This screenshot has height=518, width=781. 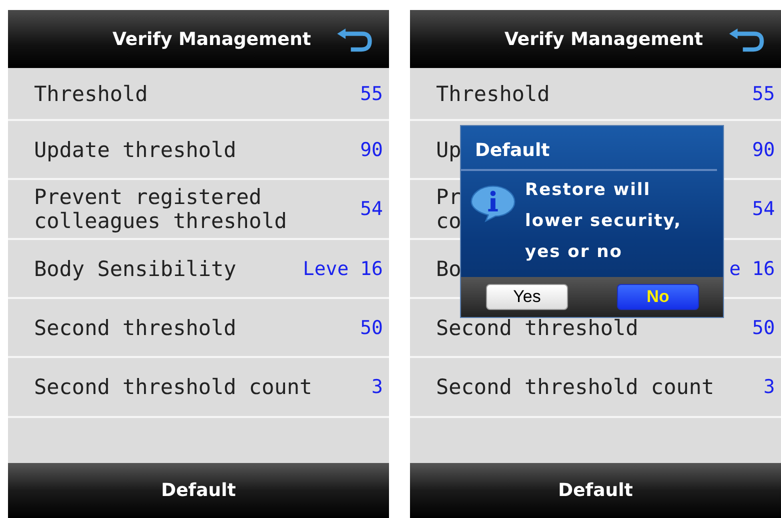 What do you see at coordinates (589, 148) in the screenshot?
I see `dialog-title: Default` at bounding box center [589, 148].